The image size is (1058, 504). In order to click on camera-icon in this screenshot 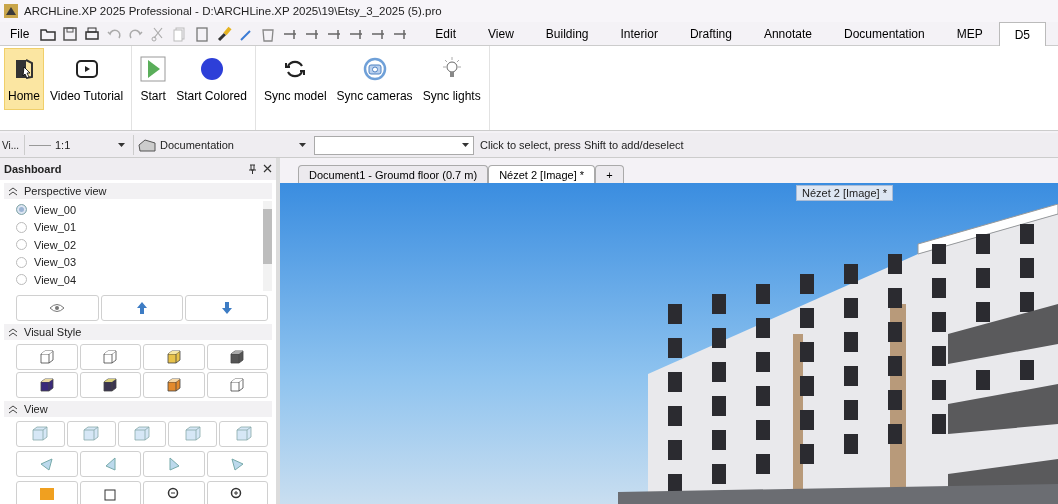, I will do `click(374, 69)`.